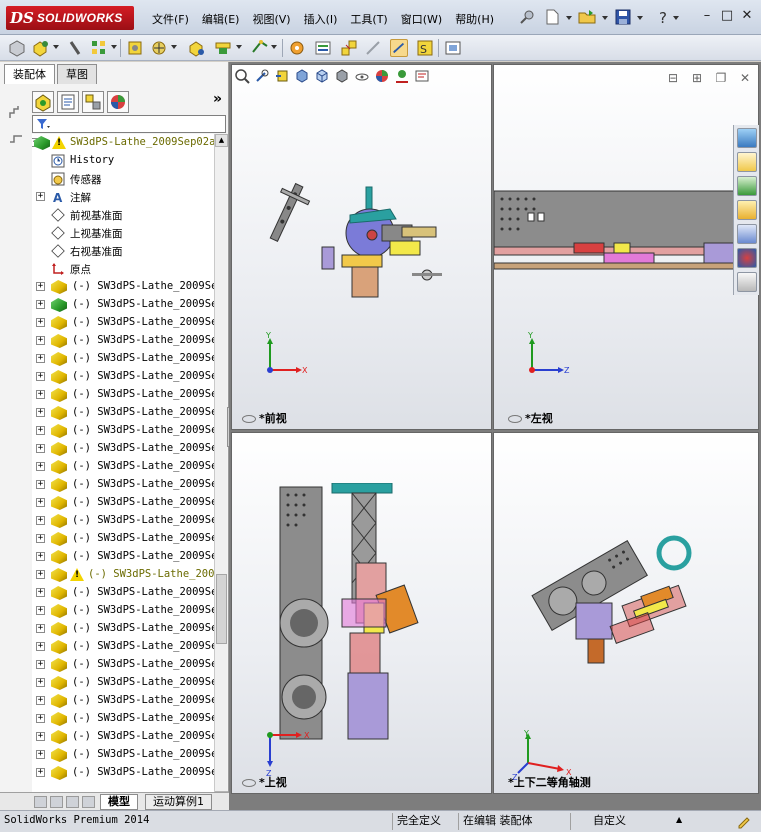 The image size is (761, 832). I want to click on propertymanager-tab, so click(68, 102).